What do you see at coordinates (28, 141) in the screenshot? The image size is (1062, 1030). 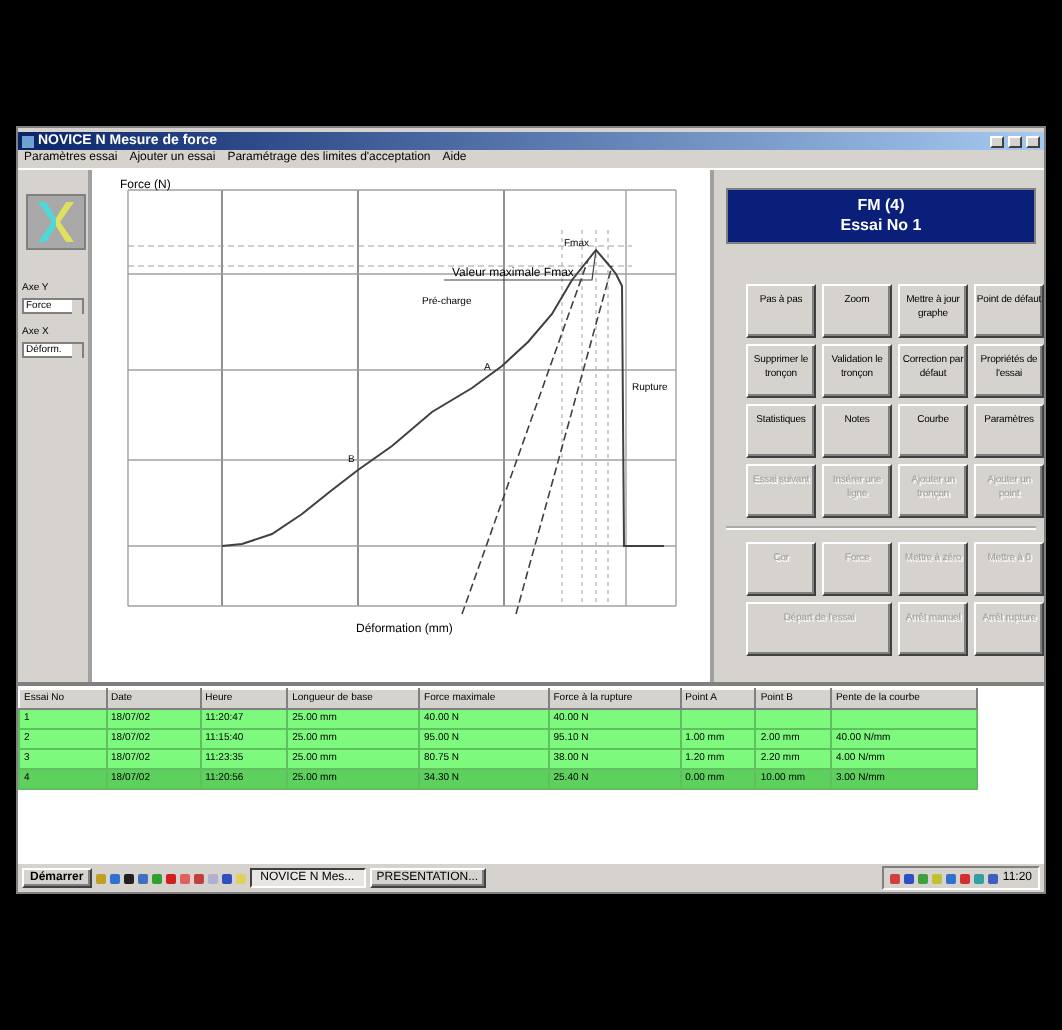 I see `app-icon` at bounding box center [28, 141].